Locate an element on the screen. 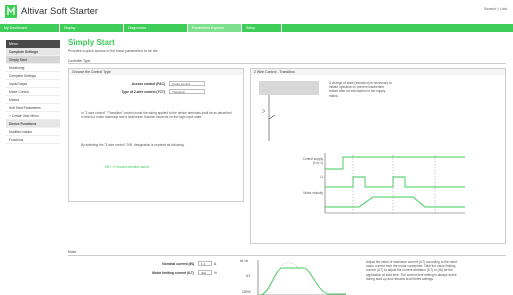 This screenshot has width=513, height=295. sidebar-group-device-functions: Device Functions is located at coordinates (33, 124).